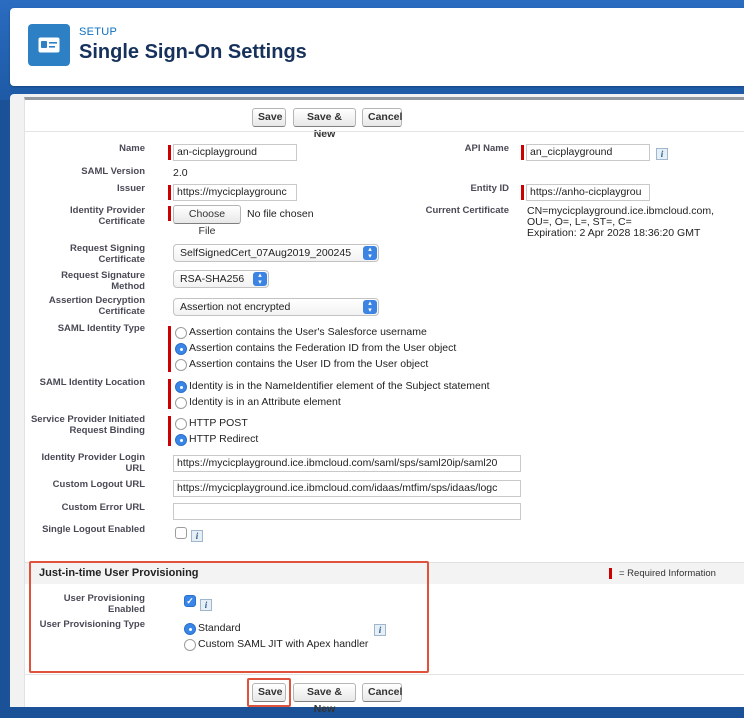 The image size is (744, 718). Describe the element at coordinates (181, 440) in the screenshot. I see `radio-binding-http-redirect` at that location.